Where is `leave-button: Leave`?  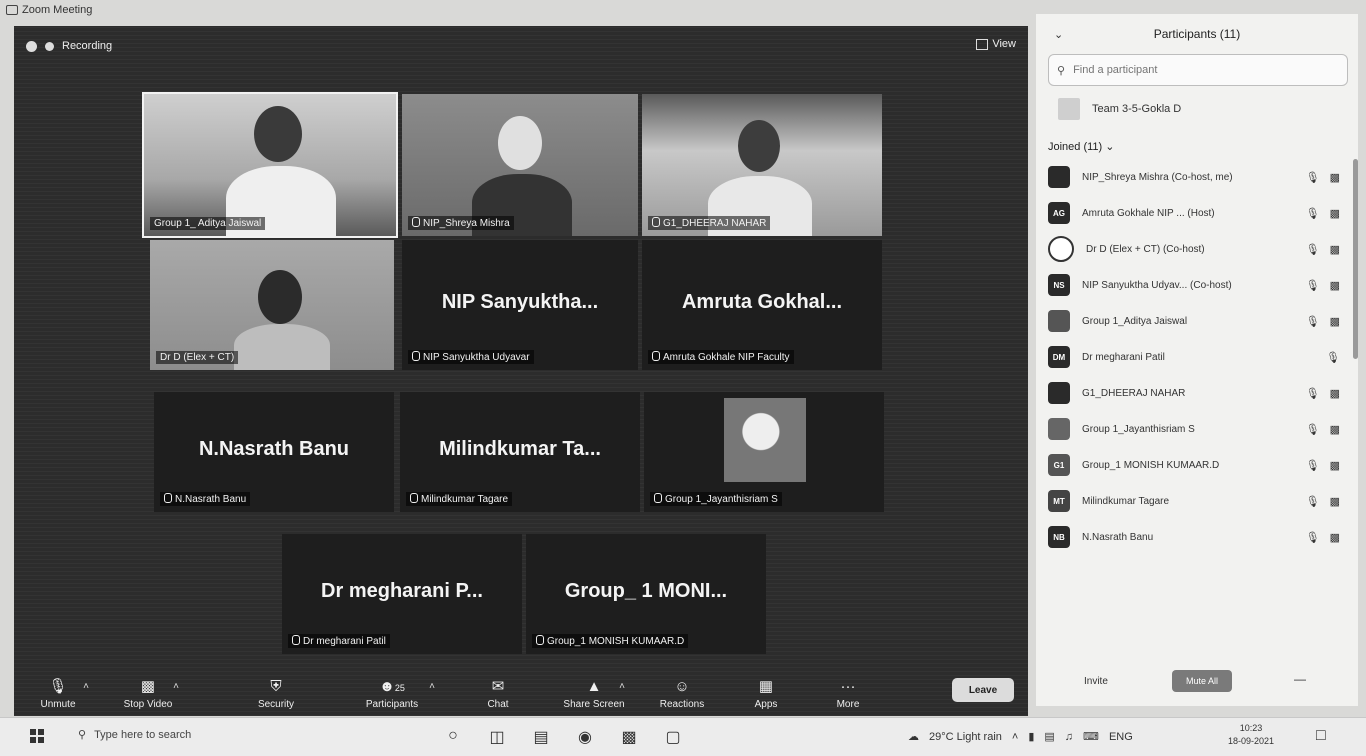
leave-button: Leave is located at coordinates (983, 690).